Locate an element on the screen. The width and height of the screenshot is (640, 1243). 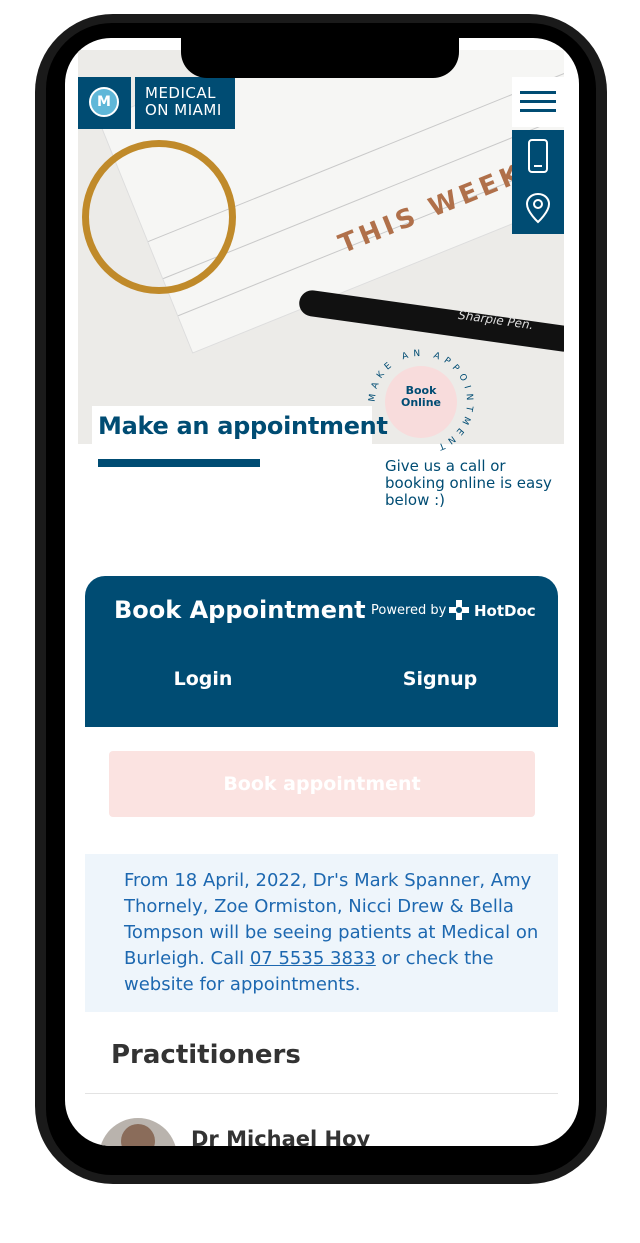
book-online-badge-label: Book Online is located at coordinates (421, 397).